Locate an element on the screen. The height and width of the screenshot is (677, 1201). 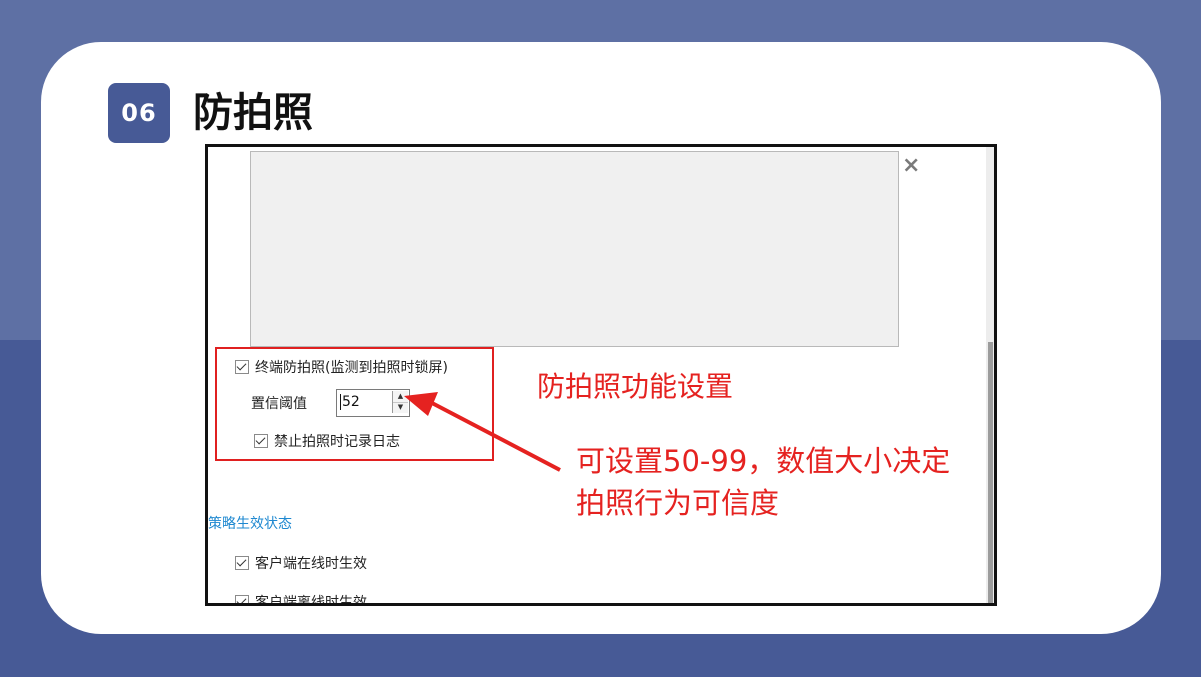
feature-caption: 防拍照功能设置 is located at coordinates (635, 386).